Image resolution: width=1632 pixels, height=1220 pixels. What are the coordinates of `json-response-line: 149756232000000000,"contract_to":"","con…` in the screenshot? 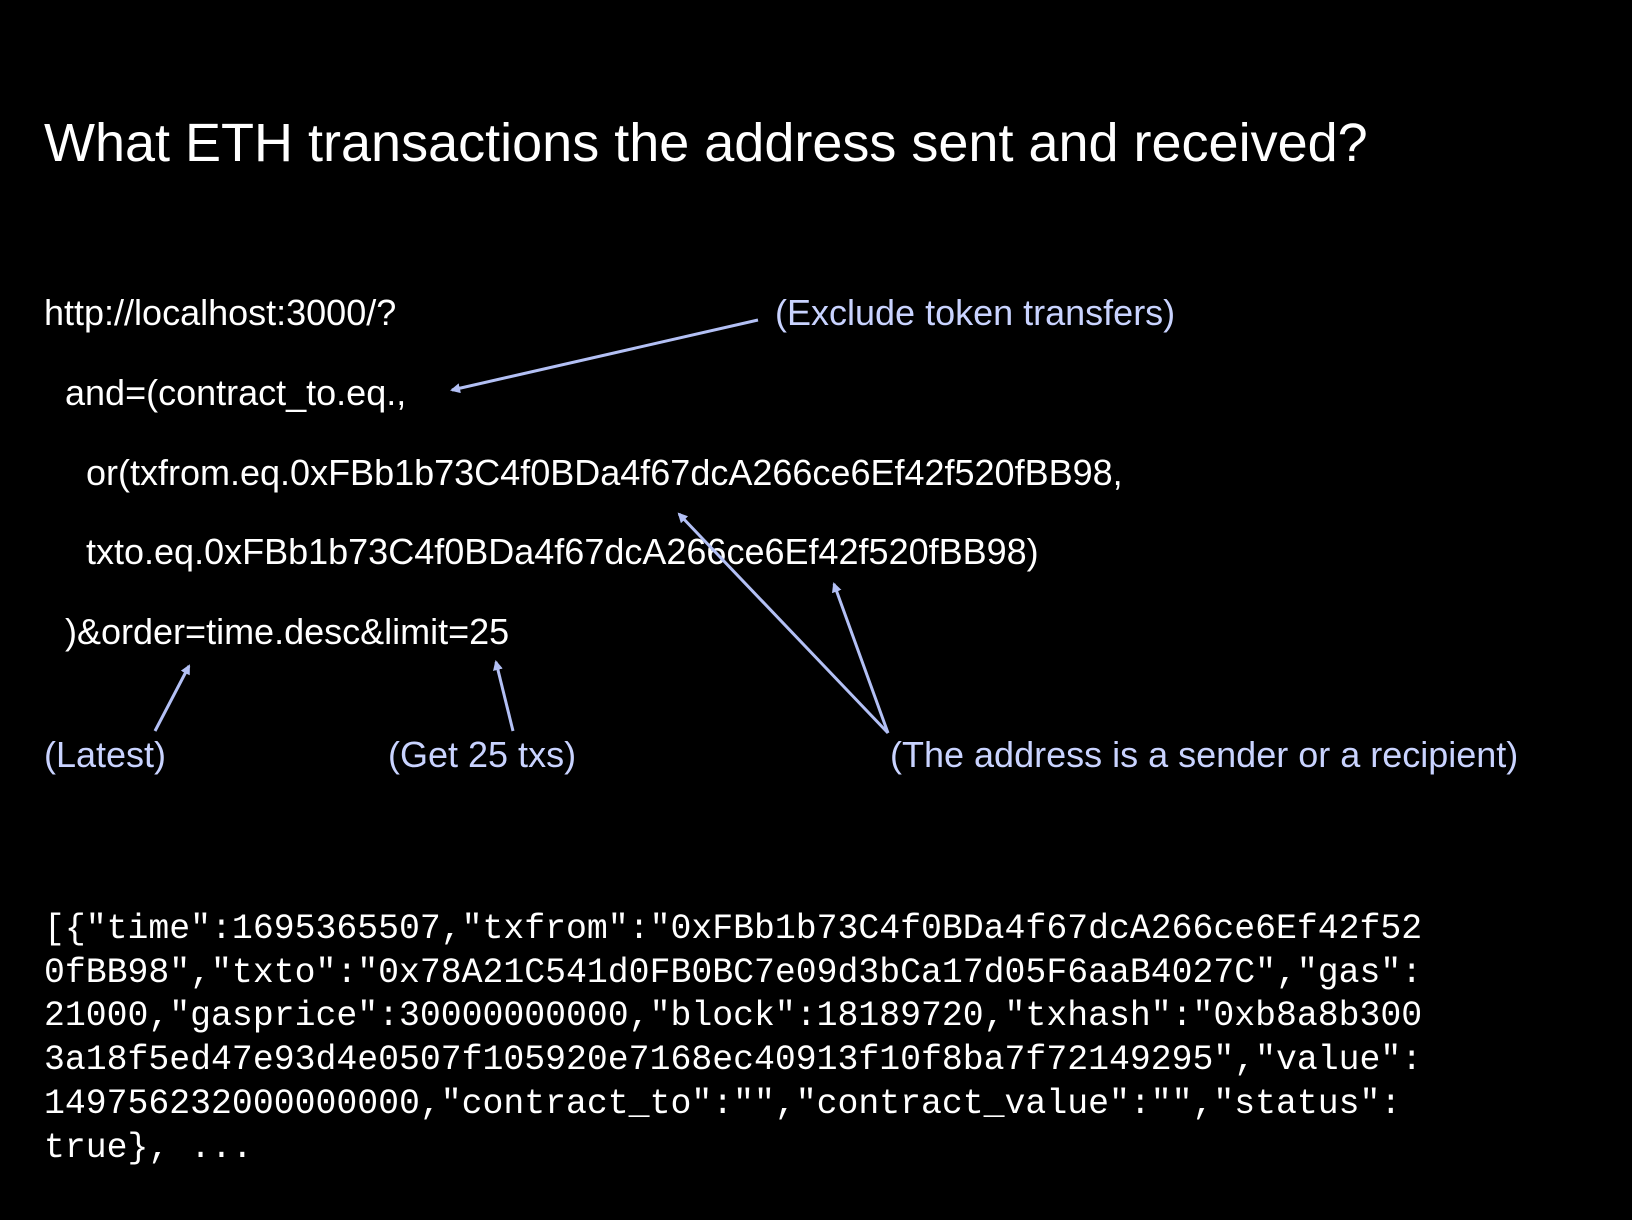 It's located at (723, 1104).